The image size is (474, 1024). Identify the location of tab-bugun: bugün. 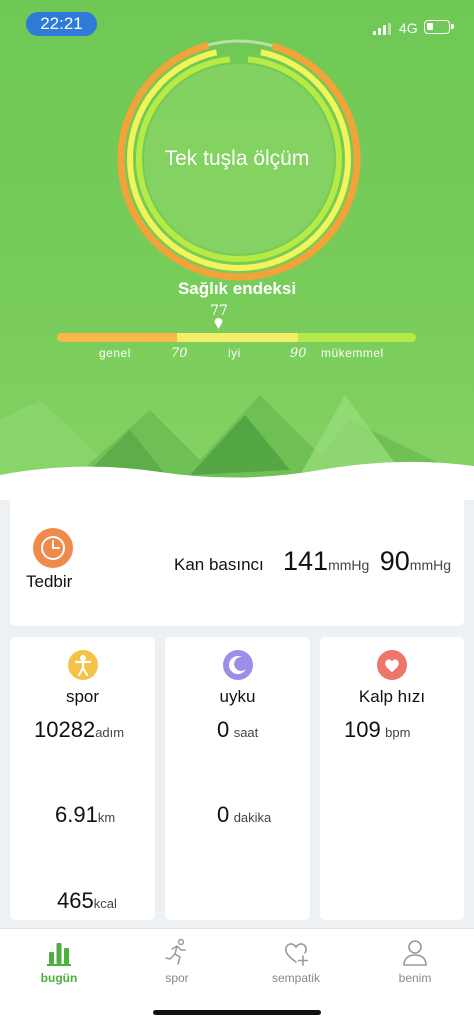
(59, 965).